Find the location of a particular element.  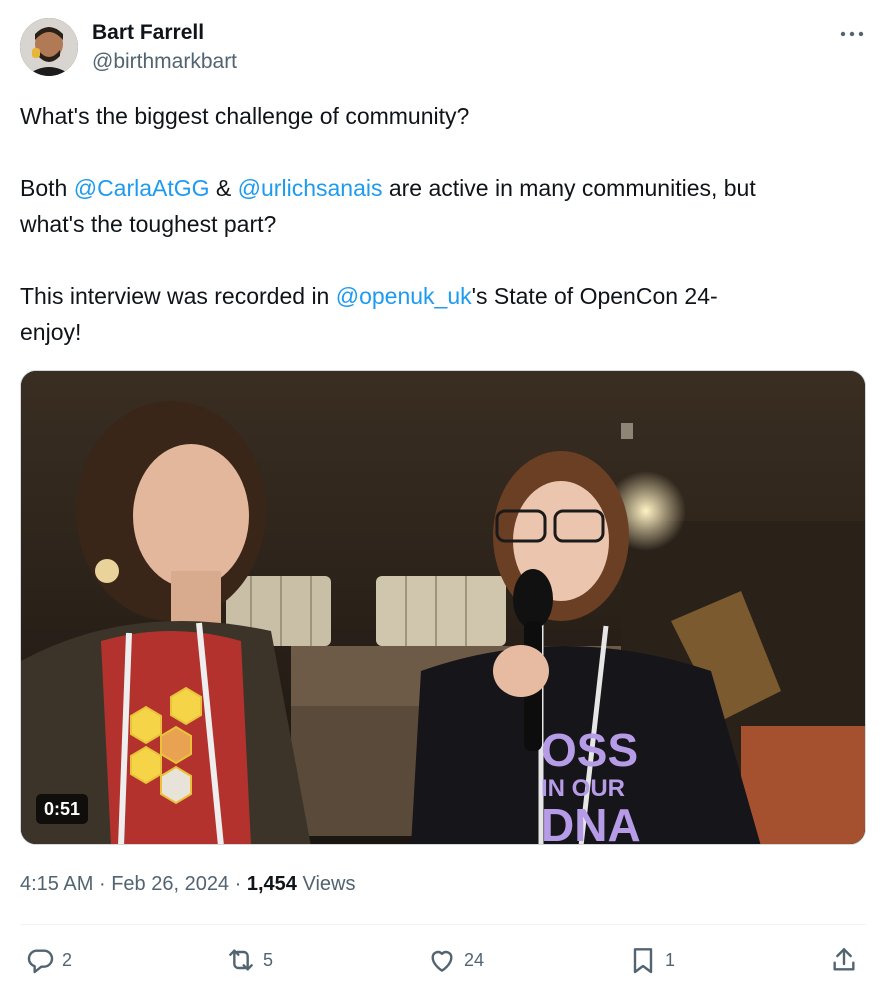

mention-urlichsanais: @urlichsanais is located at coordinates (310, 188).